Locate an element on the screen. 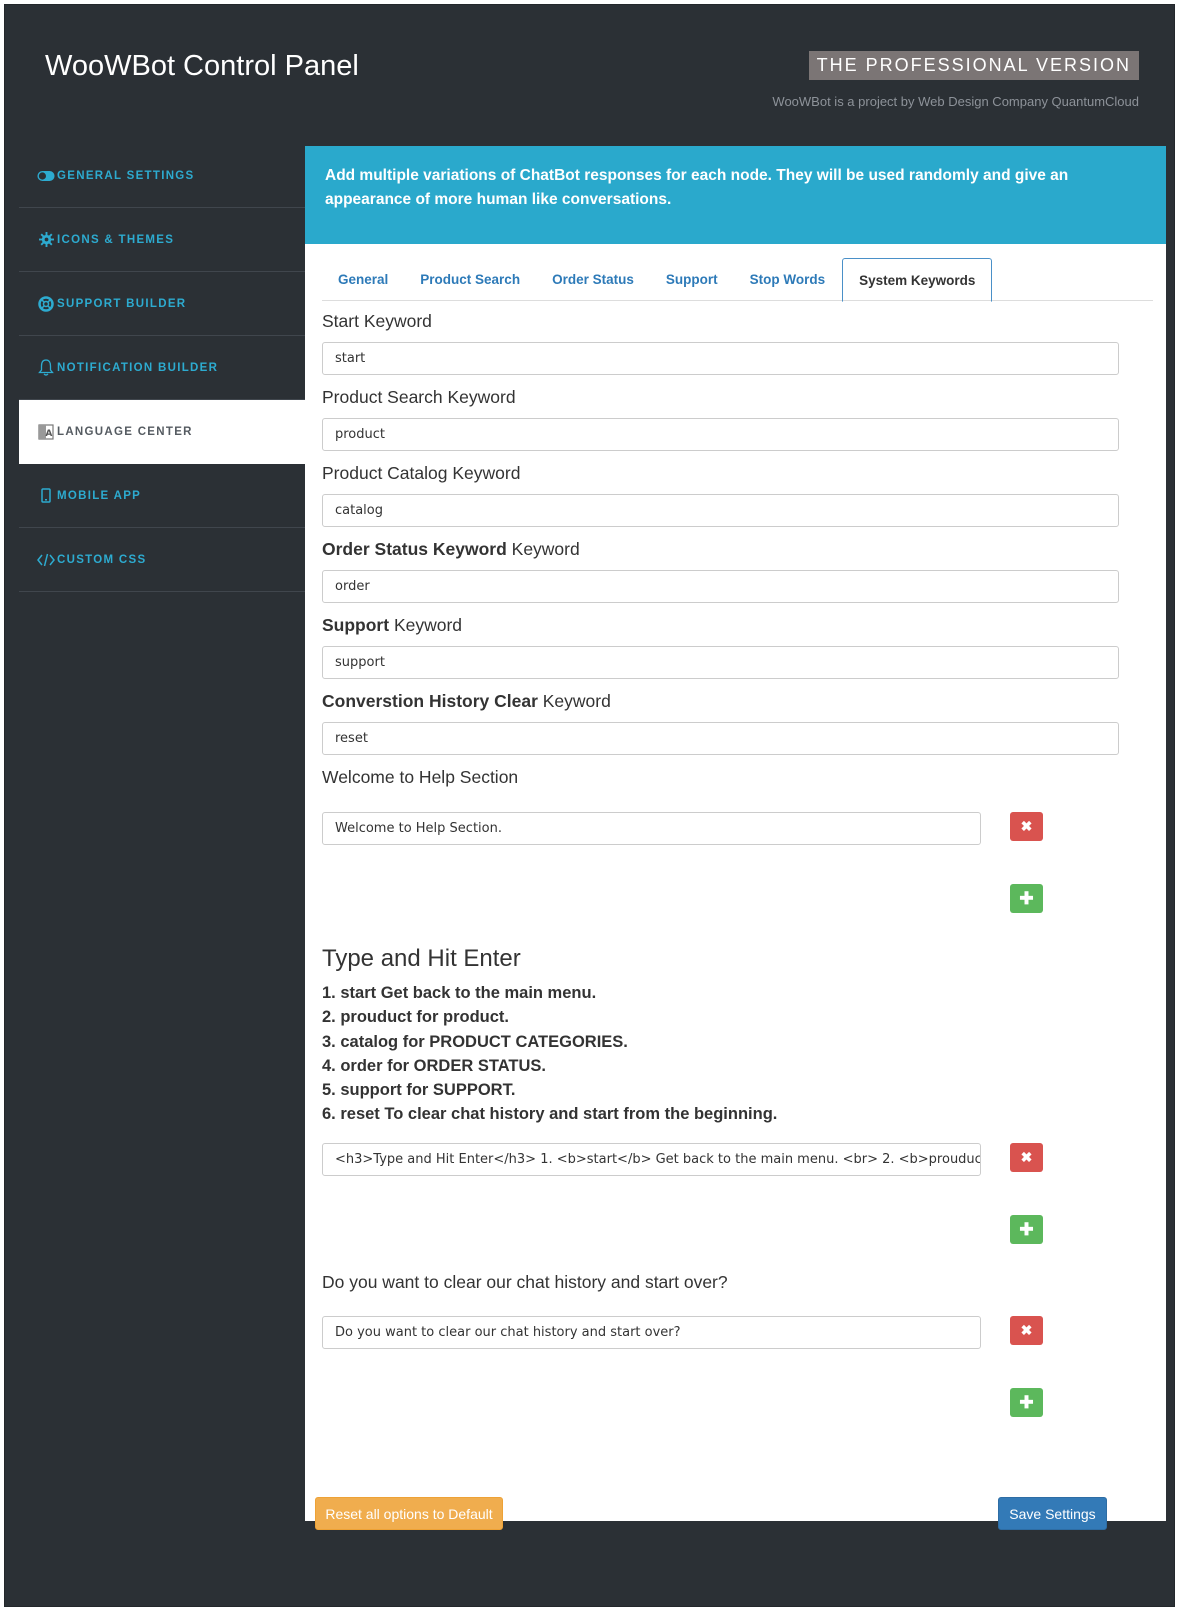 The image size is (1179, 1611). sidebar-item-notification-builder: NOTIFICATION BUILDER is located at coordinates (162, 368).